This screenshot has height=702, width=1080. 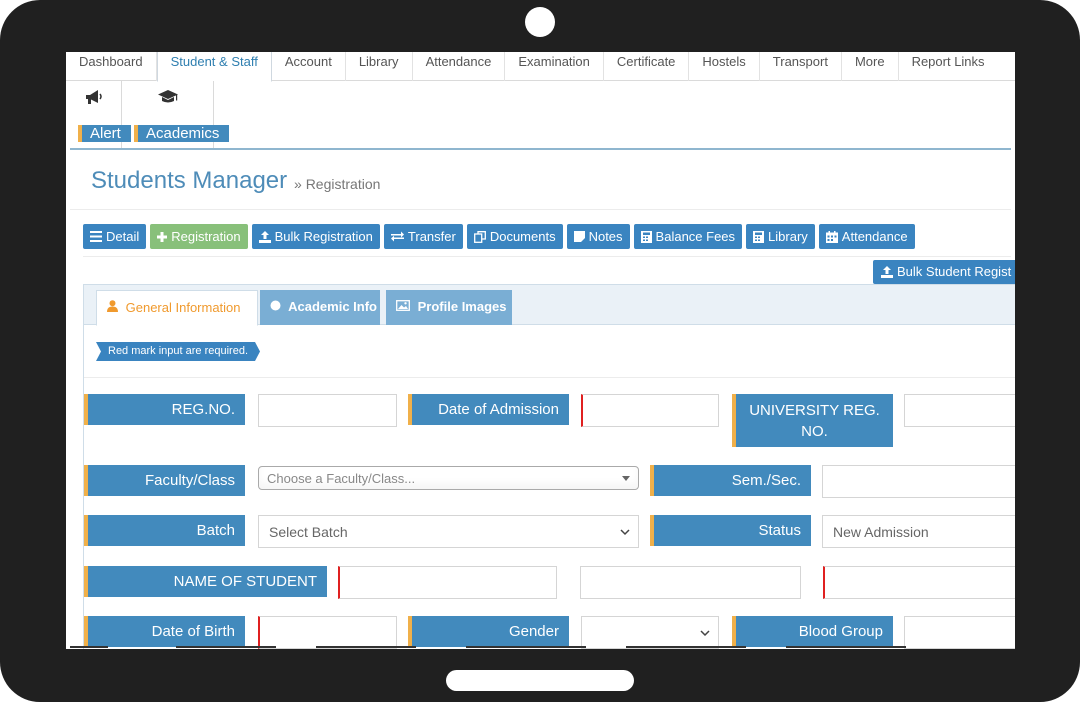 I want to click on documents-button: Documents, so click(x=514, y=236).